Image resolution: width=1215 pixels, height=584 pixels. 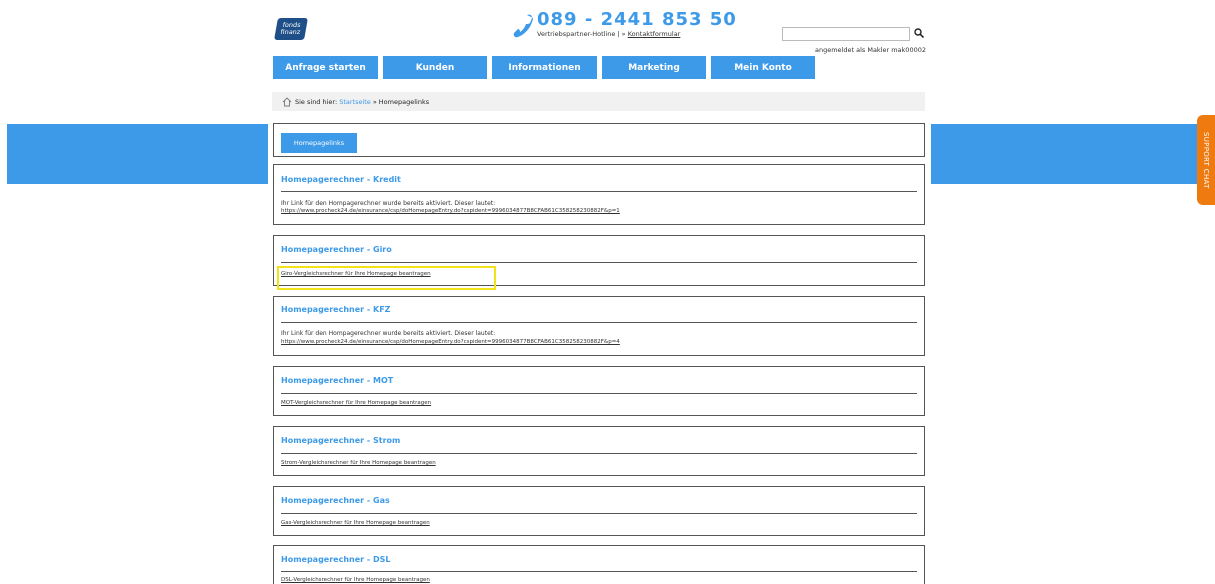 I want to click on logo-line-2: finanz, so click(x=290, y=32).